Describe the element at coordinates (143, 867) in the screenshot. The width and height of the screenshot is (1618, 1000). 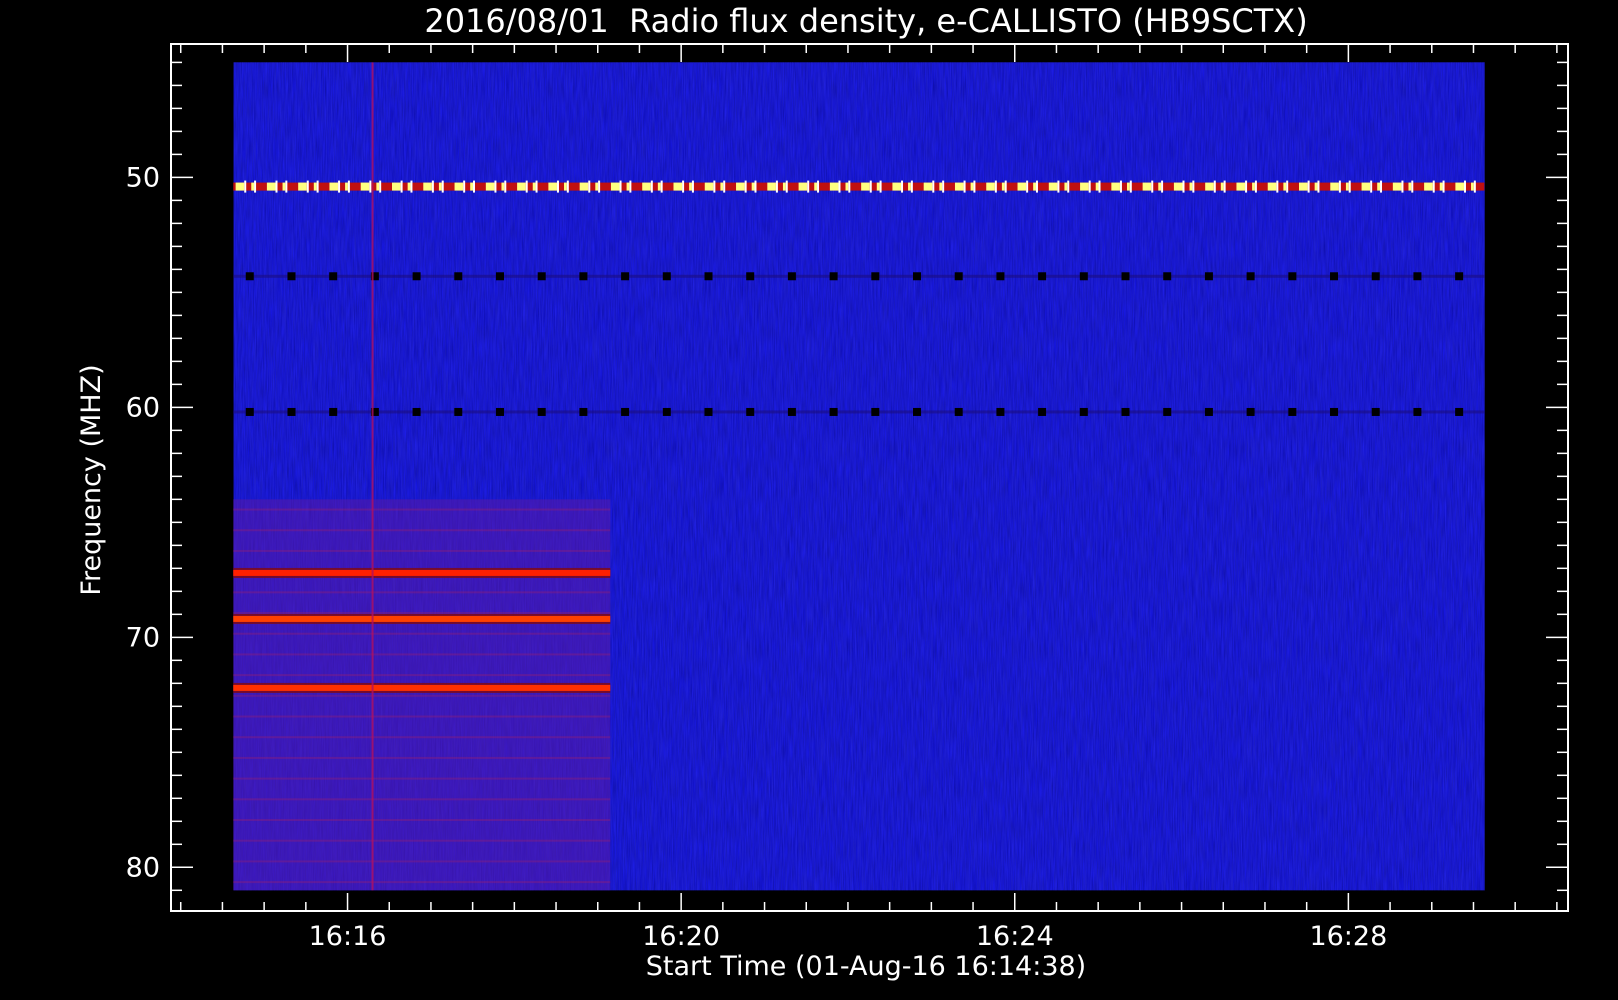
I see `y-tick-label: 80` at that location.